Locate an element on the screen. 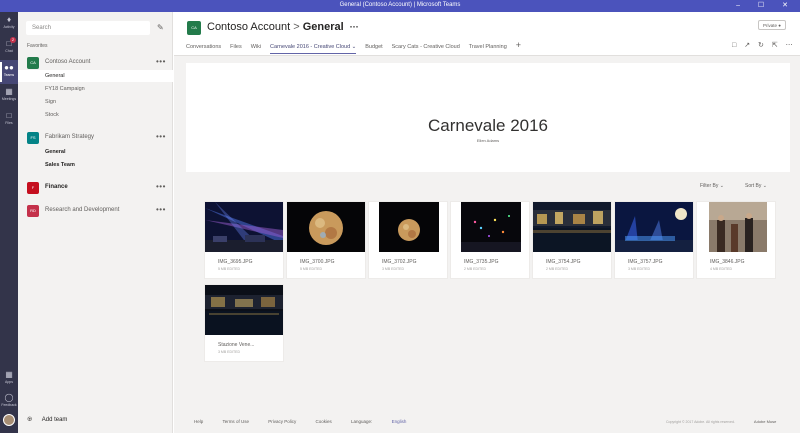 This screenshot has height=433, width=800. expand-icon: ↗ is located at coordinates (747, 45).